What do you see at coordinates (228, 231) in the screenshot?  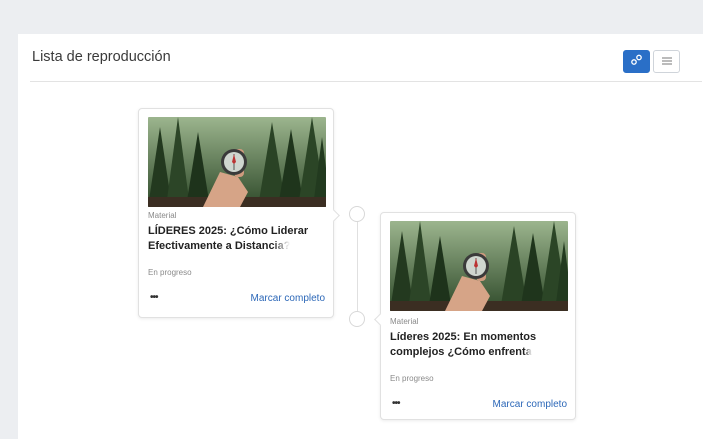 I see `item-title-line: LÍDERES 2025: ¿Cómo Liderar` at bounding box center [228, 231].